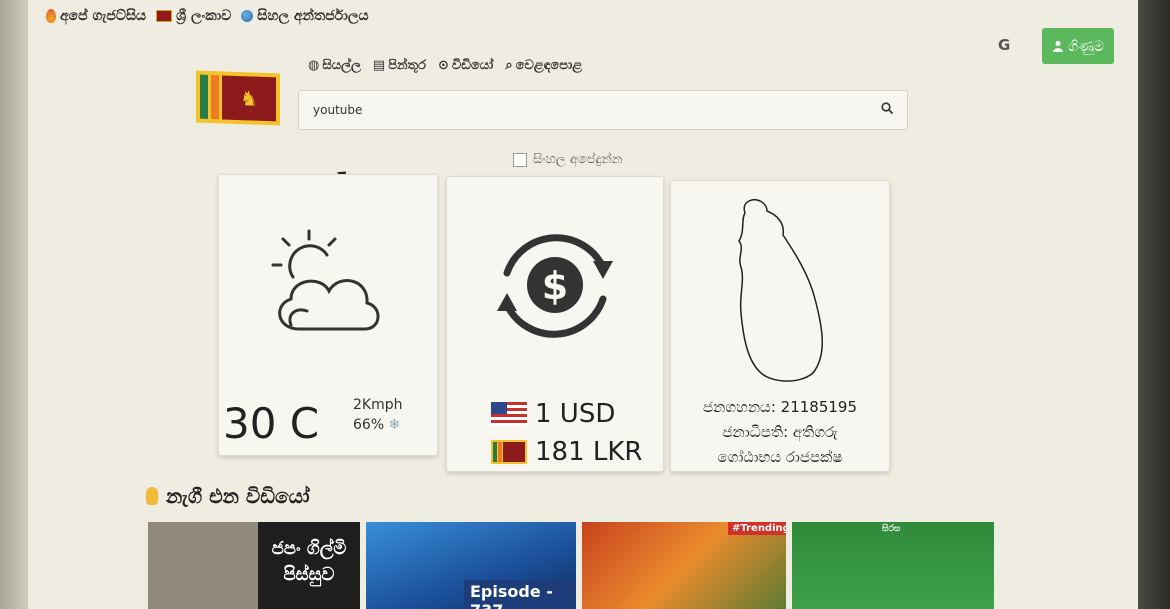 The width and height of the screenshot is (1170, 609). Describe the element at coordinates (583, 110) in the screenshot. I see `search-input` at that location.